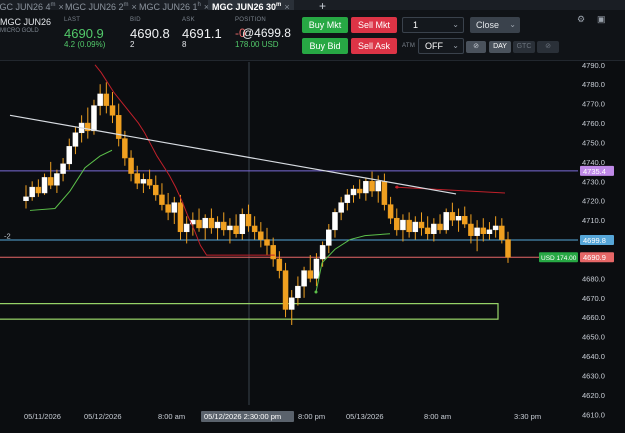 This screenshot has width=625, height=433. I want to click on ask-size: 8, so click(184, 44).